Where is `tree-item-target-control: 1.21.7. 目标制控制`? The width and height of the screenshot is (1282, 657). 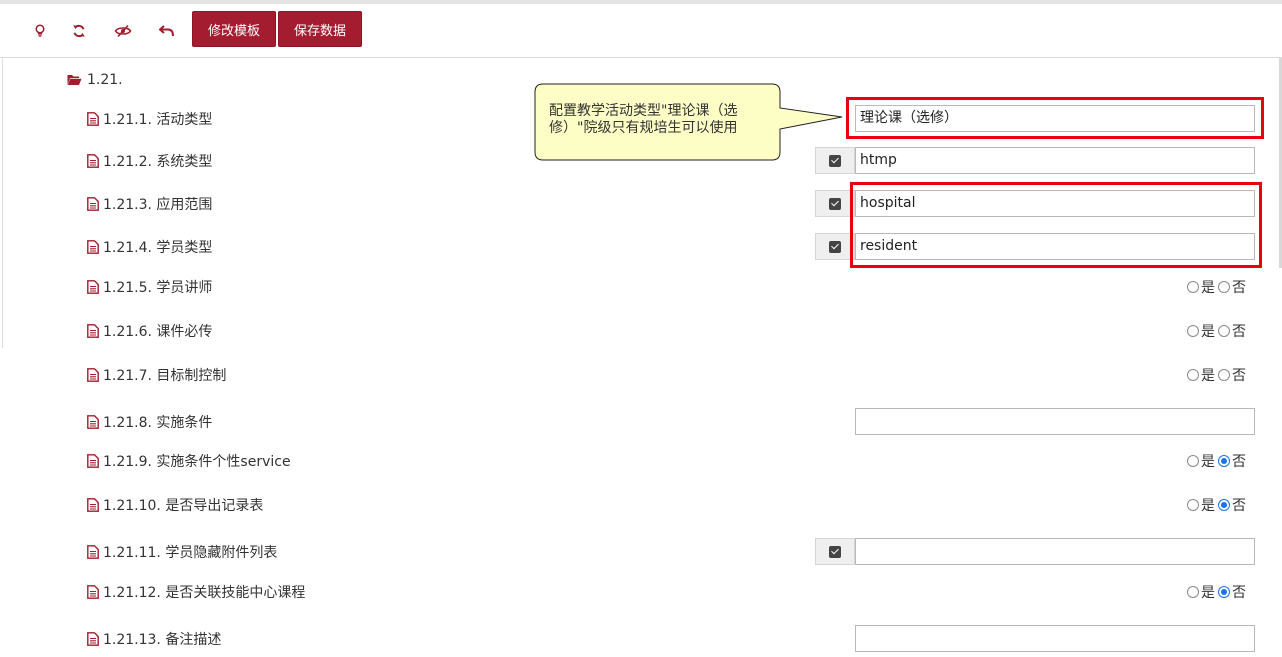
tree-item-target-control: 1.21.7. 目标制控制 is located at coordinates (156, 375).